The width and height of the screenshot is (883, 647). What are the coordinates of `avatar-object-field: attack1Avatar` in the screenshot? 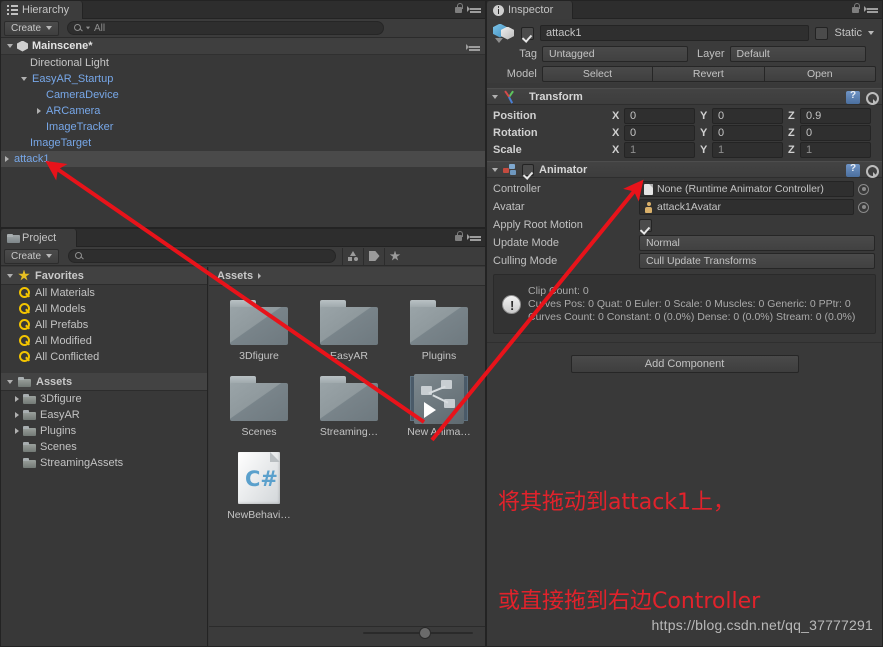 It's located at (746, 207).